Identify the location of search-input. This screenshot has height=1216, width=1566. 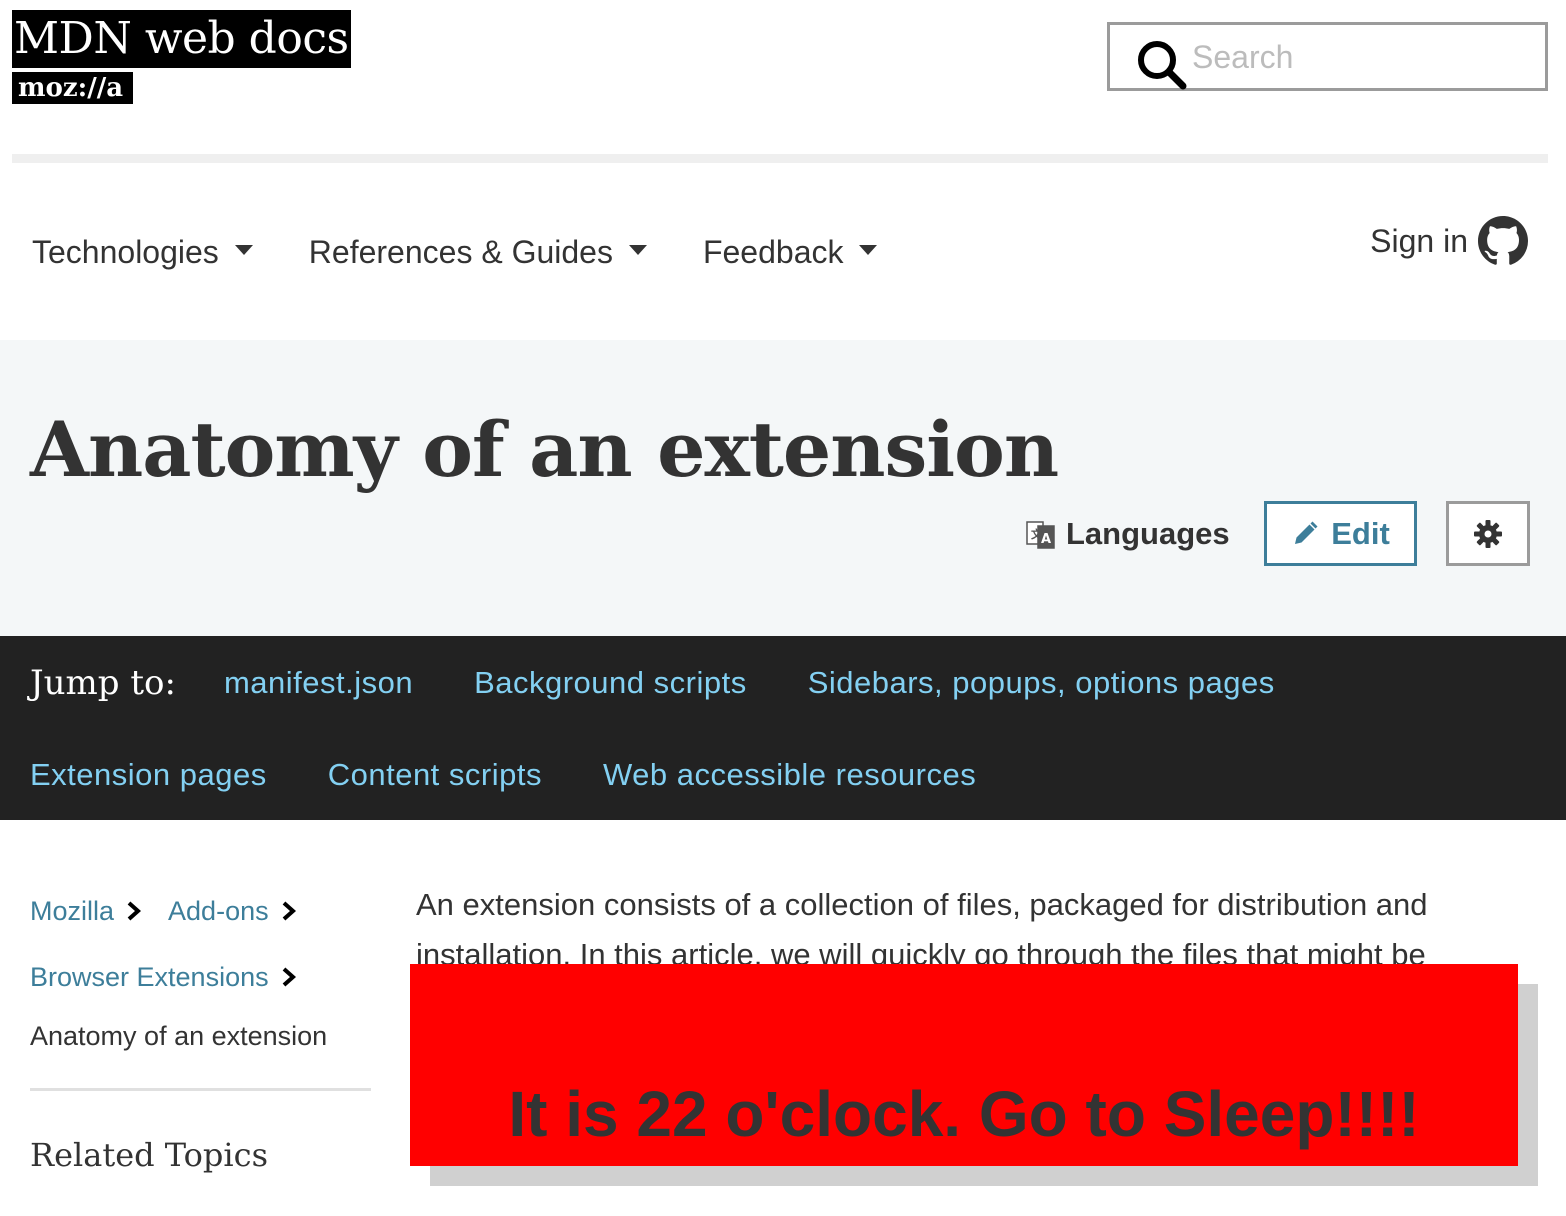
(1362, 57).